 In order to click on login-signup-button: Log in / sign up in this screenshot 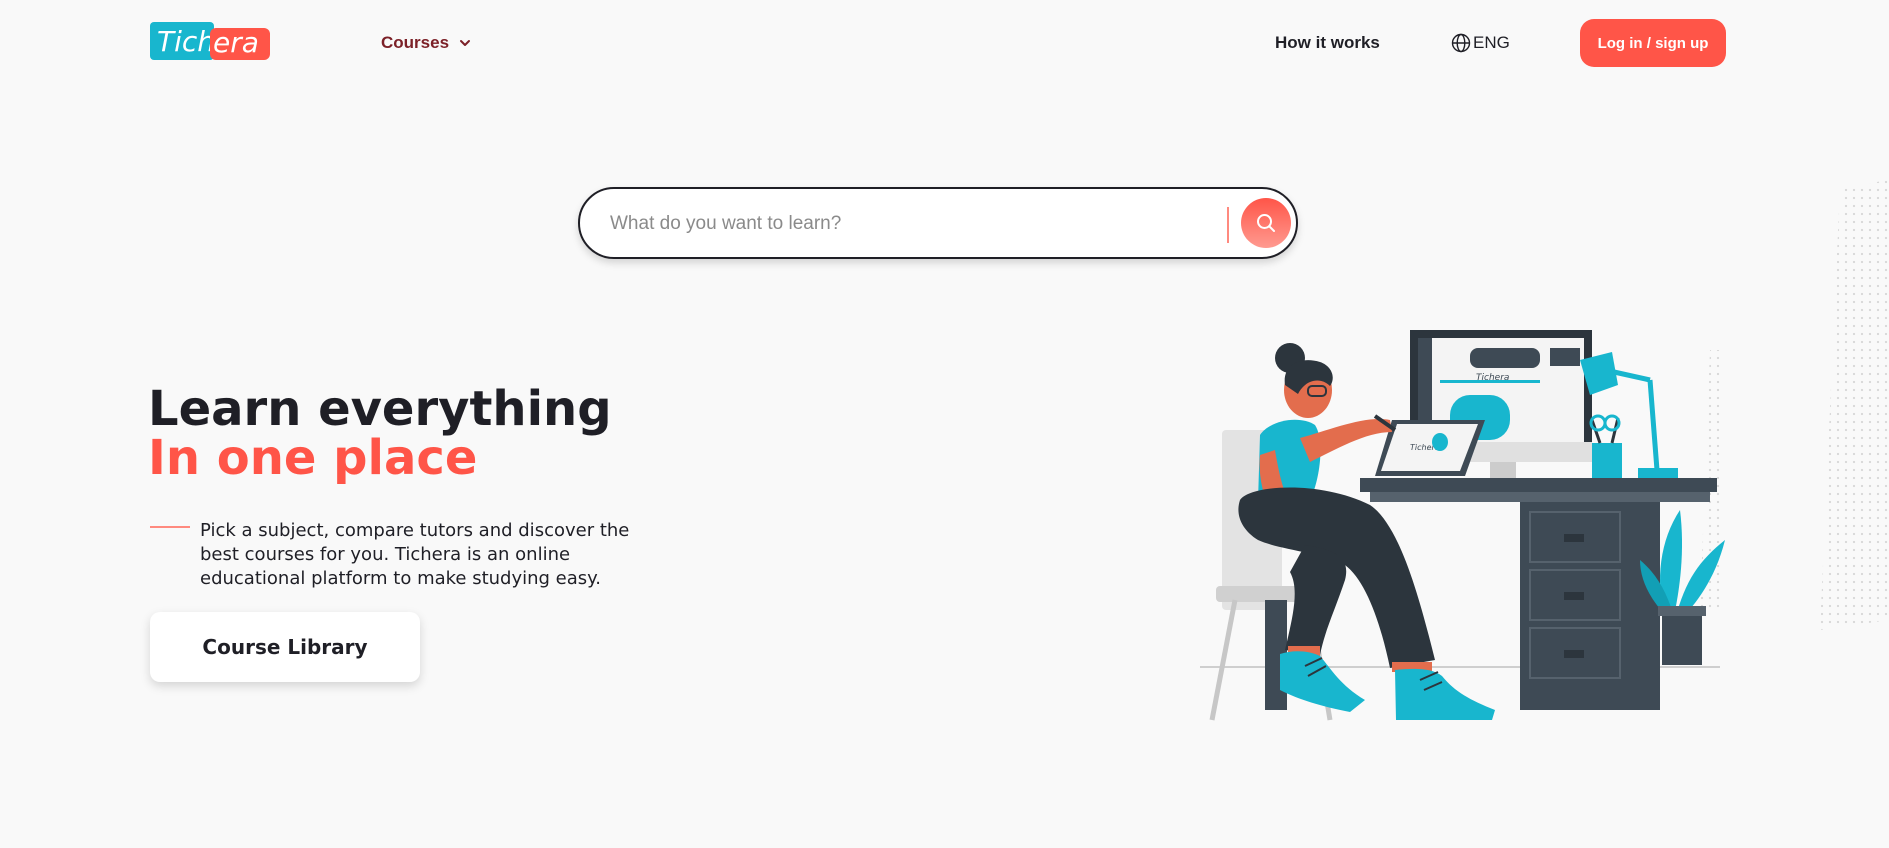, I will do `click(1653, 43)`.